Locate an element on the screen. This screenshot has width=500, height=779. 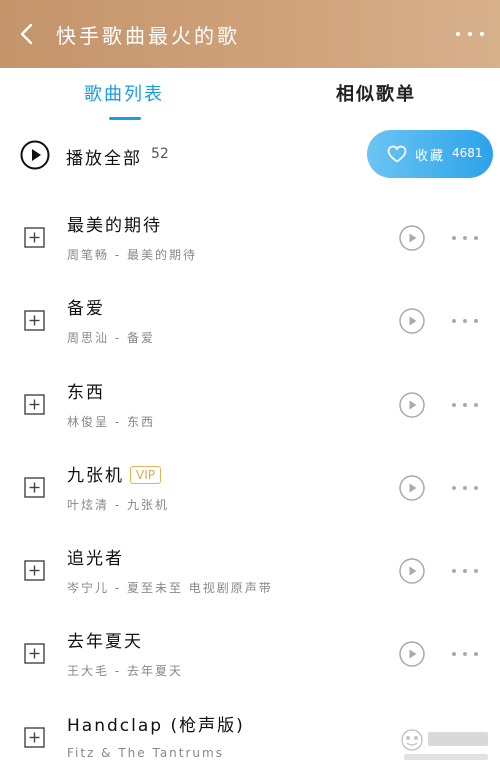
song-title-text: 九张机 is located at coordinates (95, 475).